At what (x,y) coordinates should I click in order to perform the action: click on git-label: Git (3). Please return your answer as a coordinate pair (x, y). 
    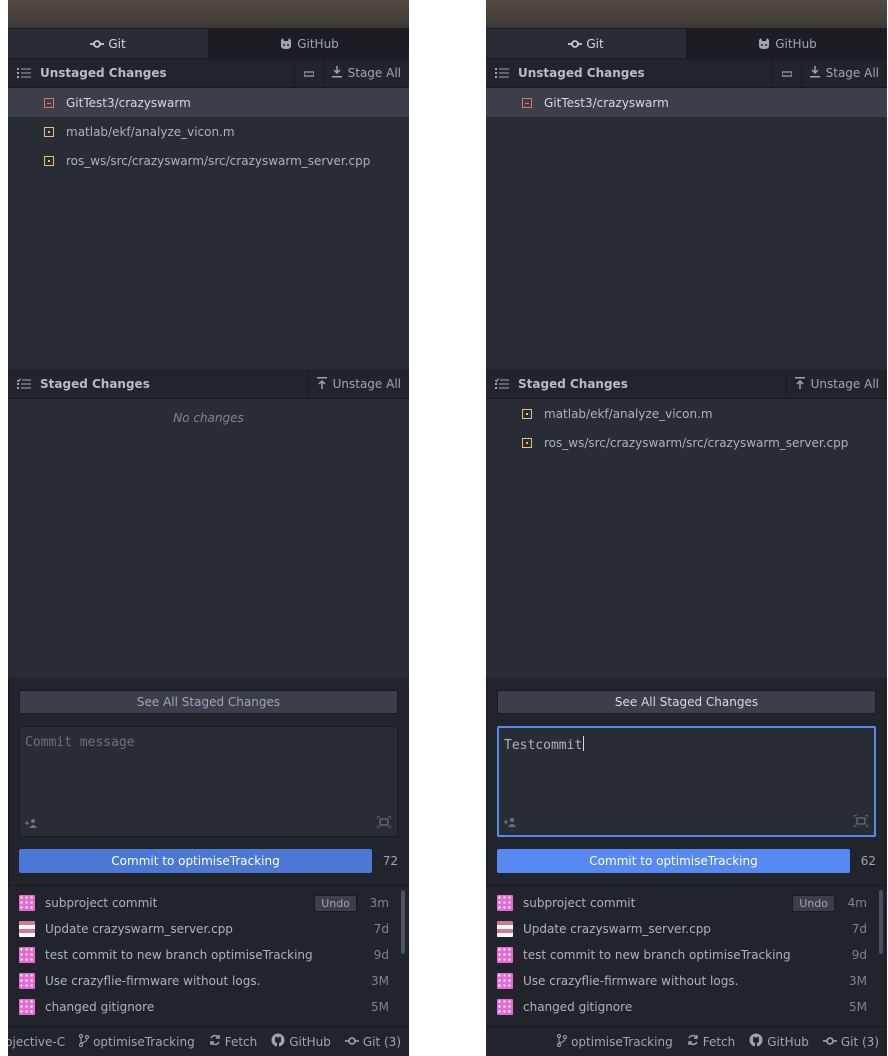
    Looking at the image, I should click on (859, 1041).